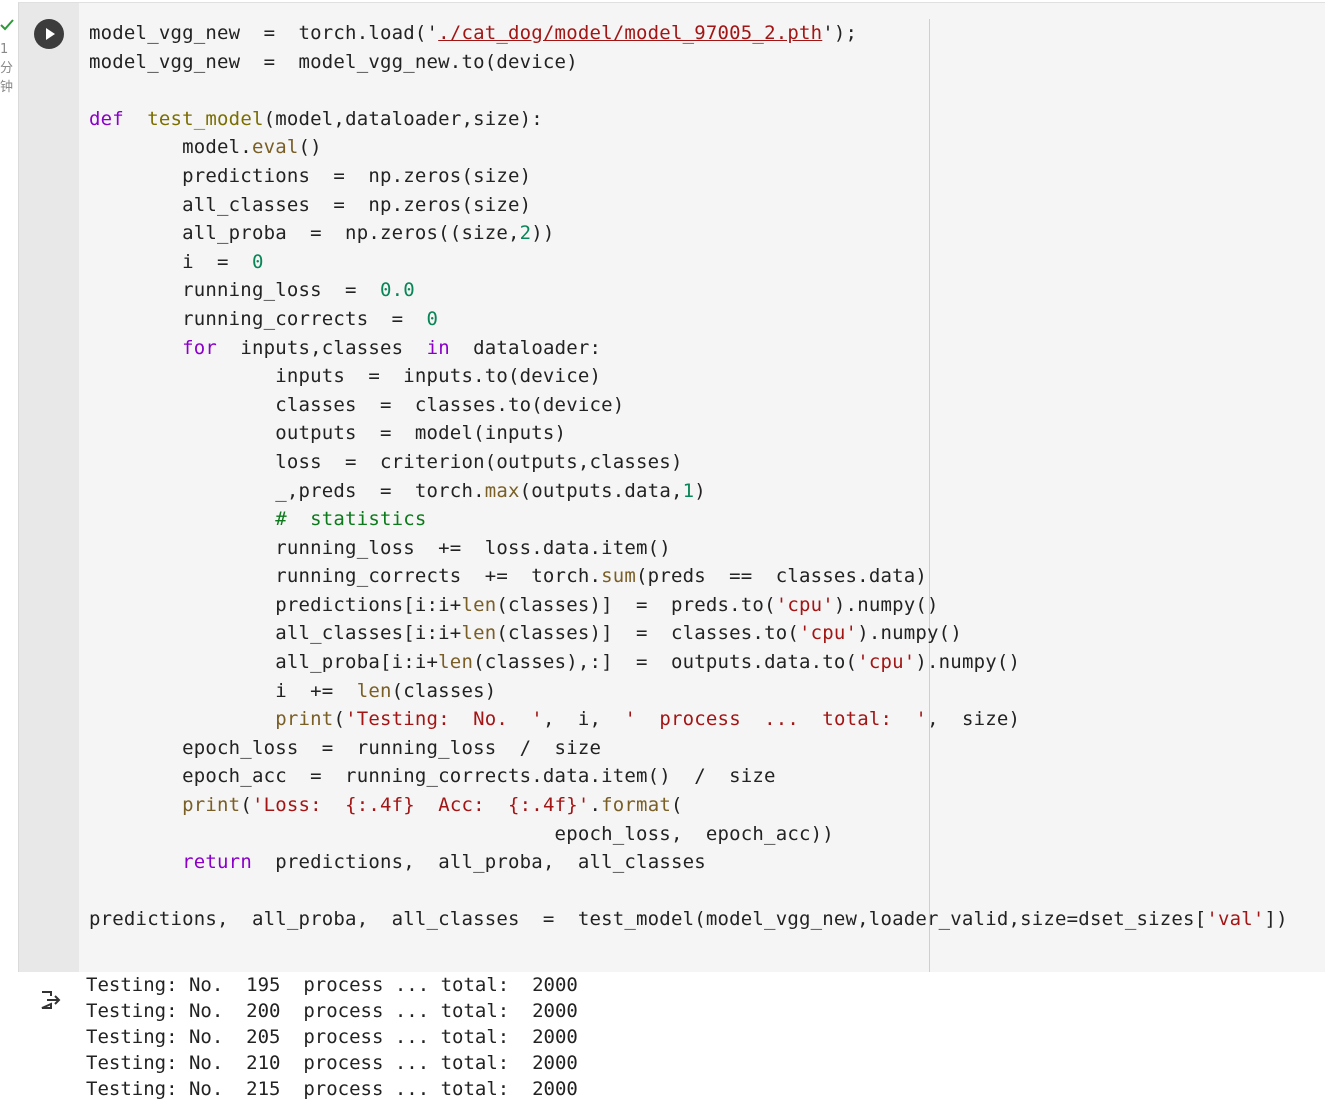 The height and width of the screenshot is (1102, 1325). What do you see at coordinates (688, 62) in the screenshot?
I see `code-line: model_vgg_new = model_vgg_new.to(device)` at bounding box center [688, 62].